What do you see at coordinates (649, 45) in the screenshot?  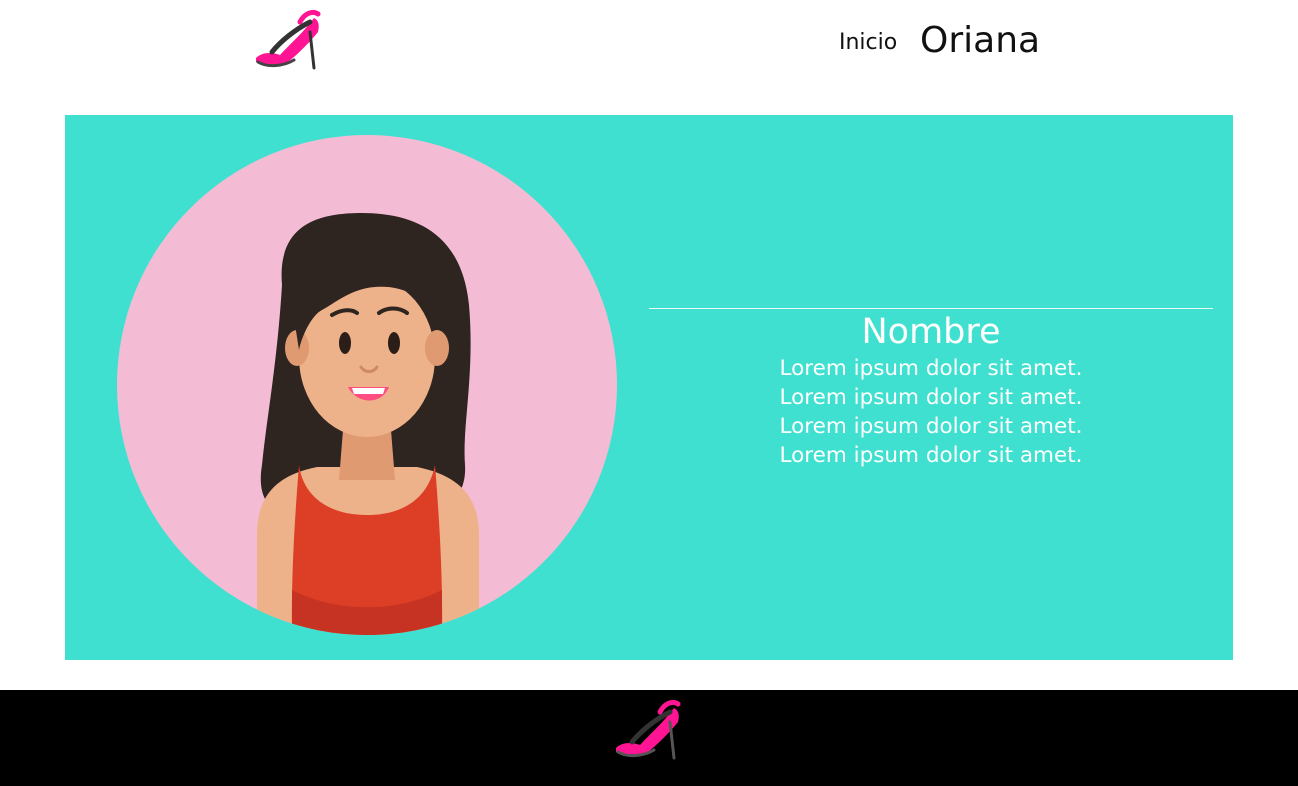 I see `header: Inicio Oriana` at bounding box center [649, 45].